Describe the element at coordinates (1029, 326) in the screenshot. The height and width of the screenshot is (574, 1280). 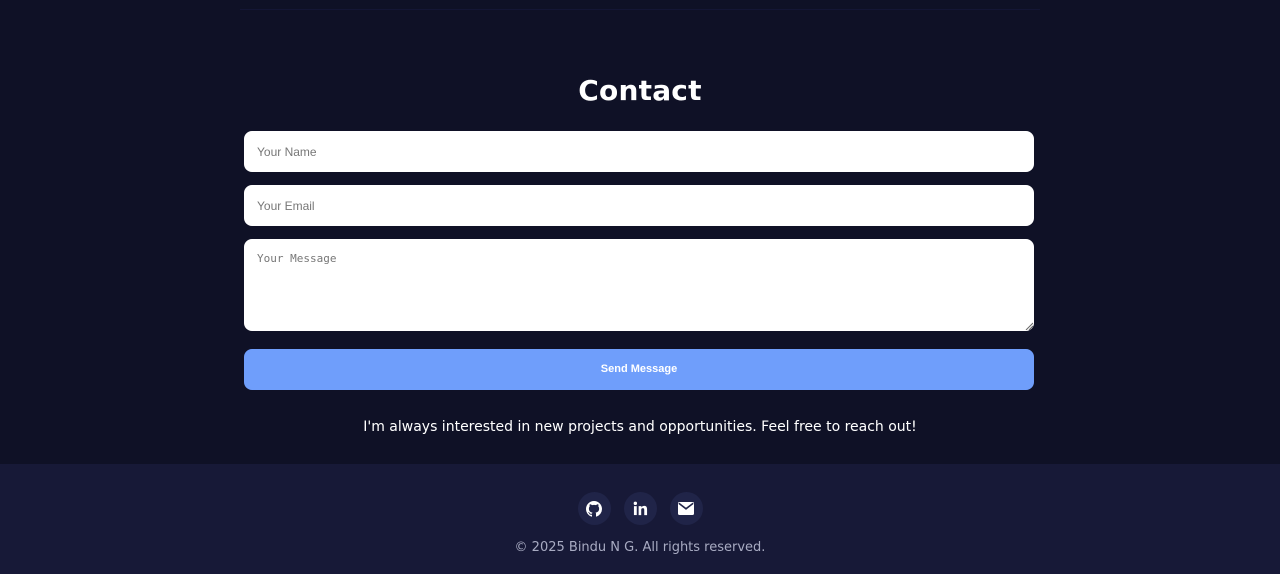
I see `resize-grip-icon` at that location.